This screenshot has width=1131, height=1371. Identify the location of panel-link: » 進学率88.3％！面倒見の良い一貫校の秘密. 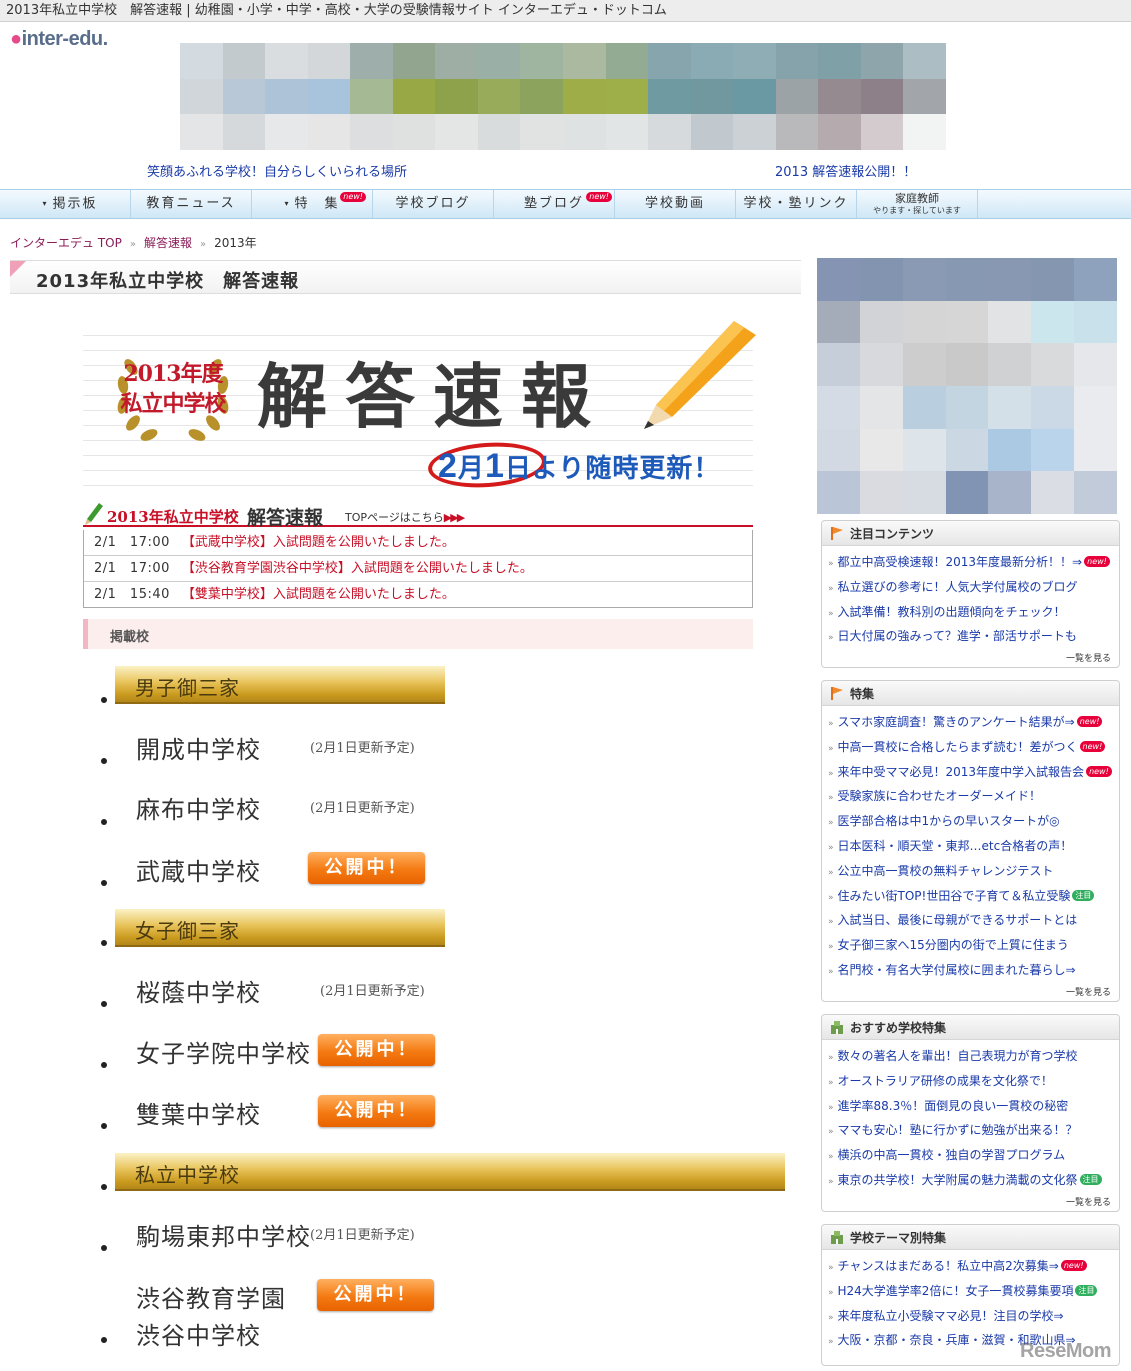
(970, 1106).